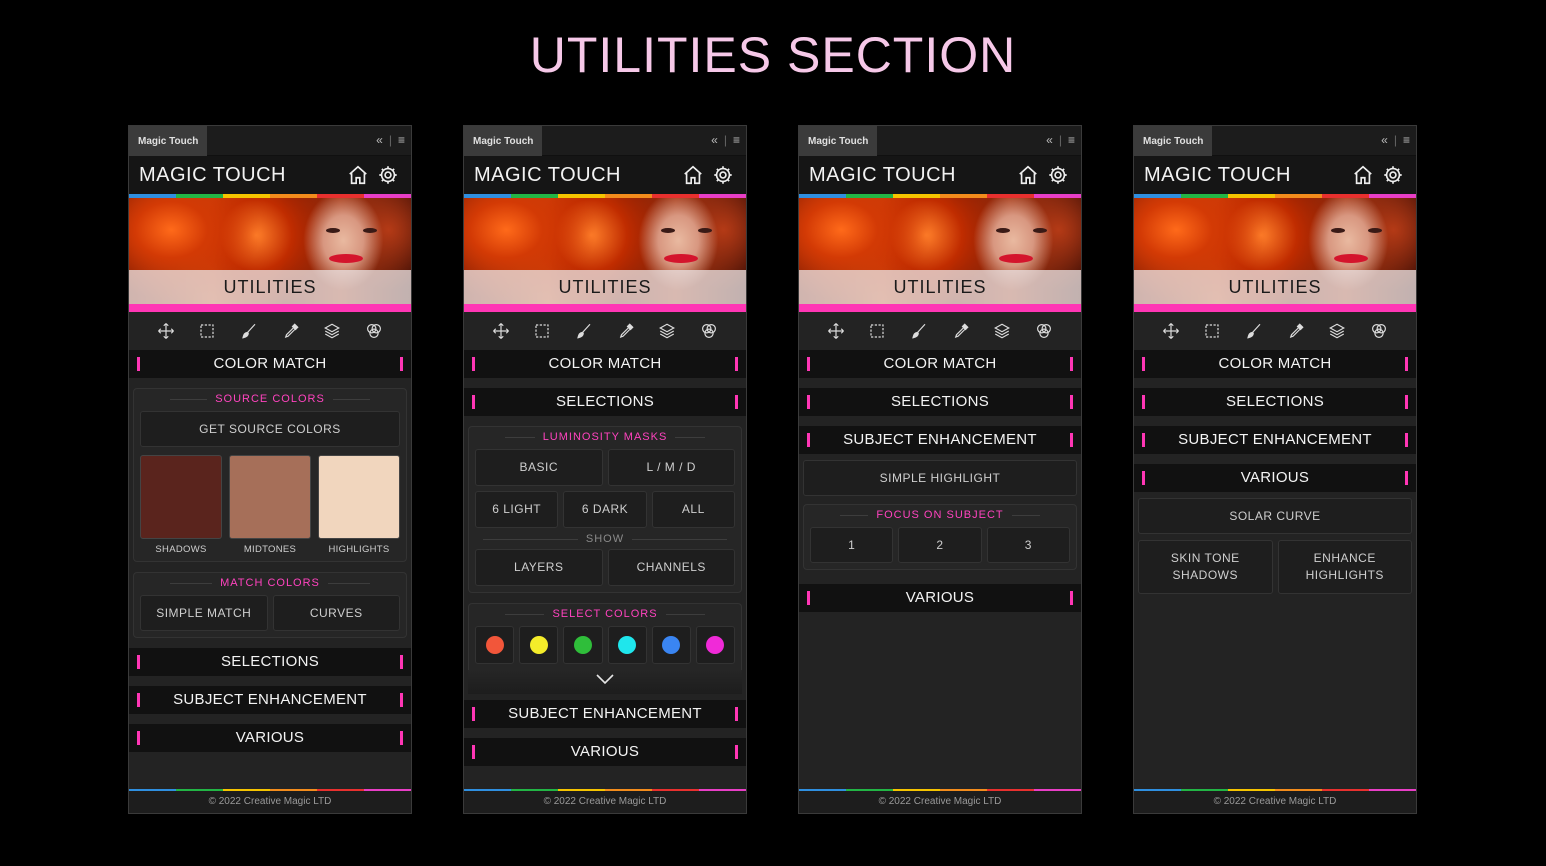 This screenshot has width=1546, height=866. I want to click on simple-match-button: SIMPLE MATCH, so click(204, 613).